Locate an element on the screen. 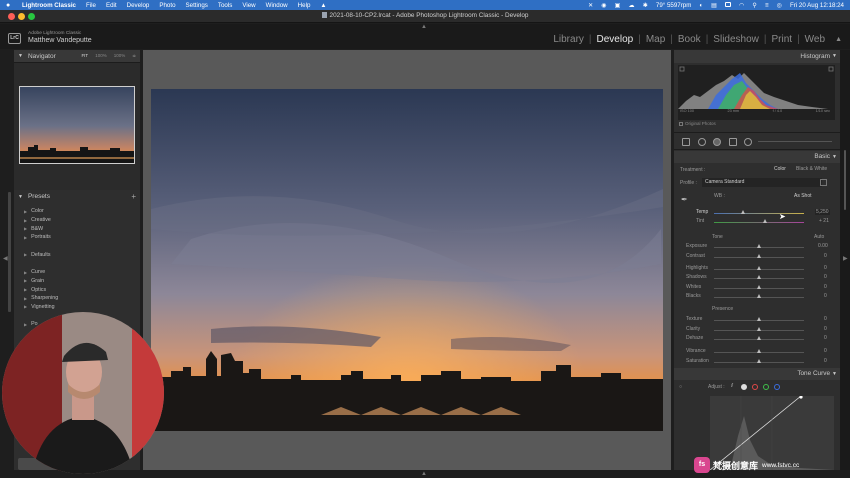  fan-status-text: 79° 5597rpm is located at coordinates (674, 5).